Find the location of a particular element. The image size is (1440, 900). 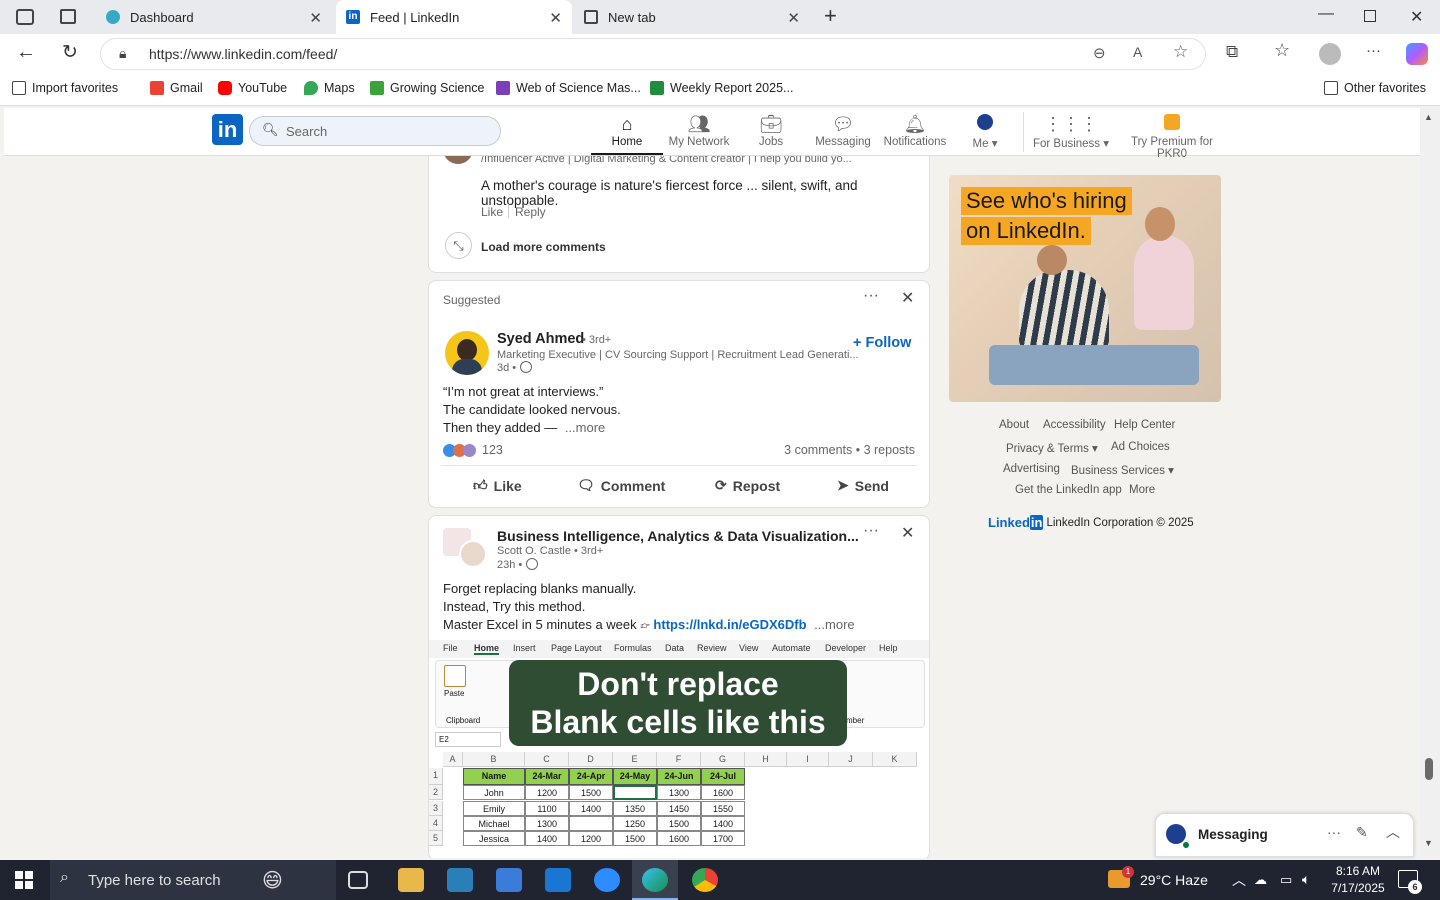

comment-reply-button: Reply is located at coordinates (530, 212).